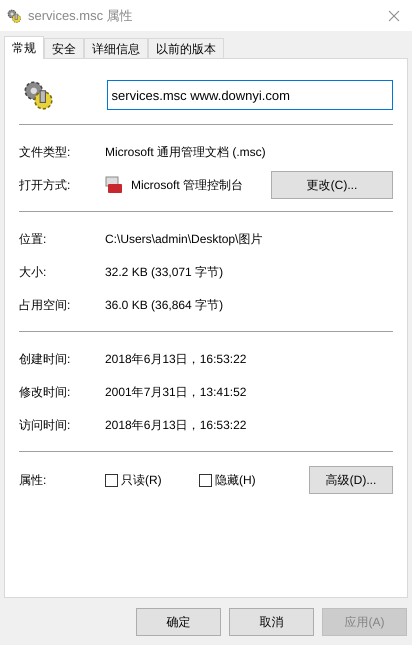 The height and width of the screenshot is (645, 412). I want to click on dialog-button: 确定, so click(178, 622).